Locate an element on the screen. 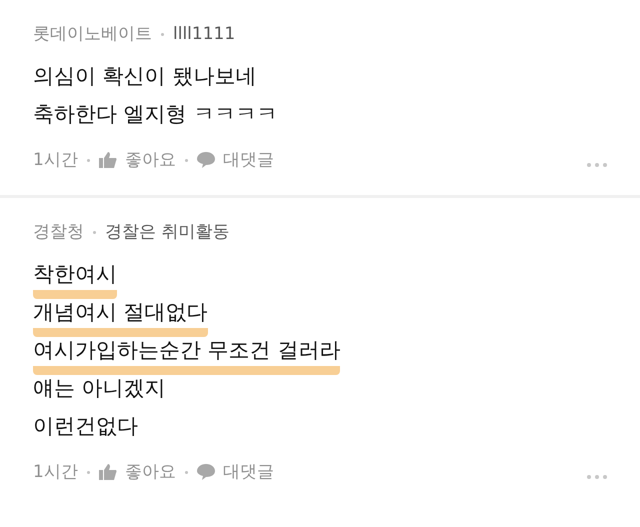 The width and height of the screenshot is (640, 527). comment-line: 이런건없다 is located at coordinates (85, 426).